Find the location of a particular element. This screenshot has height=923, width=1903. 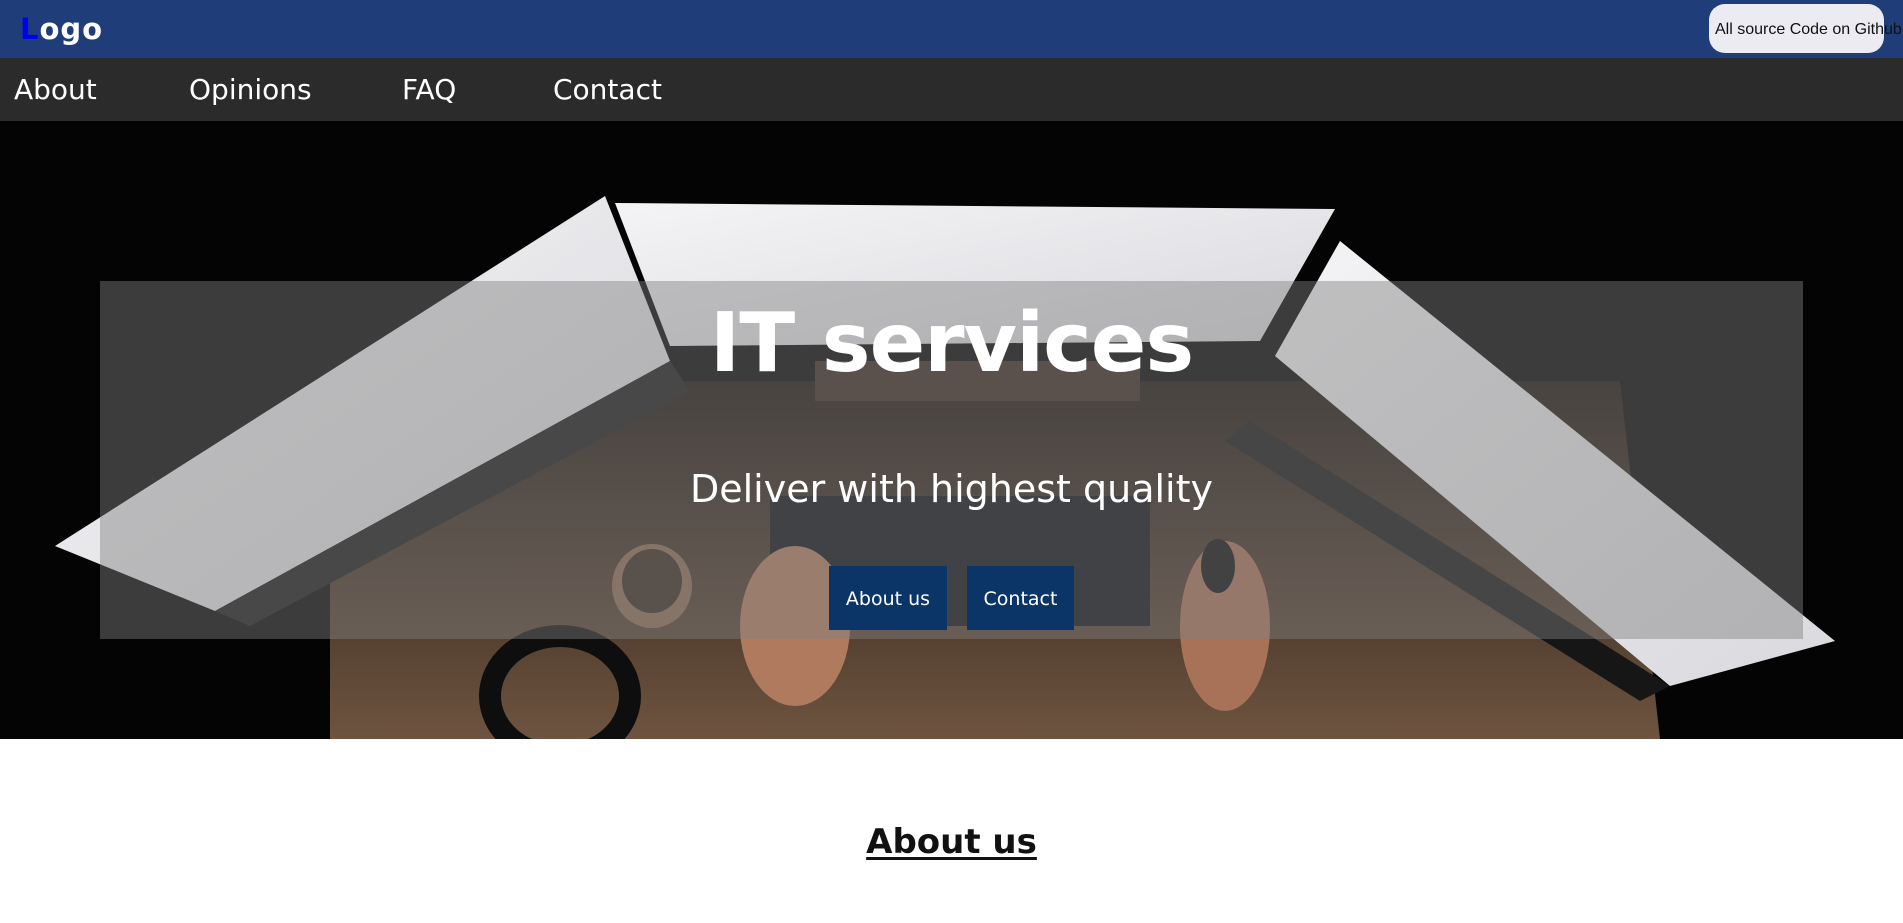

about-heading: About us is located at coordinates (951, 842).